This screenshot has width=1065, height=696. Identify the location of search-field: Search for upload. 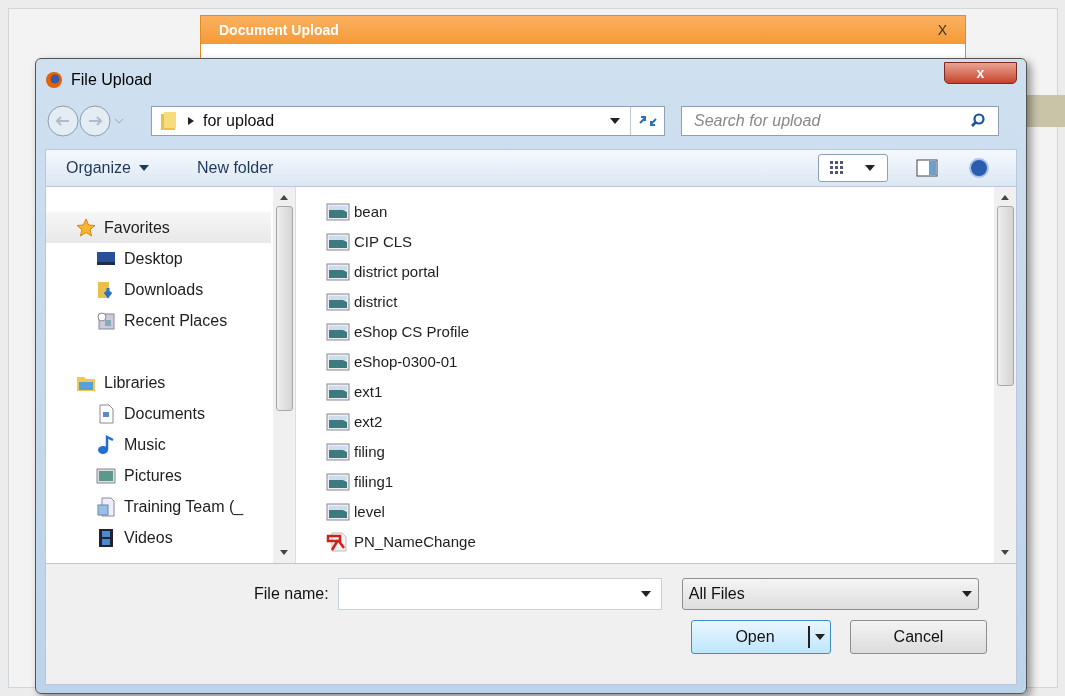
(840, 121).